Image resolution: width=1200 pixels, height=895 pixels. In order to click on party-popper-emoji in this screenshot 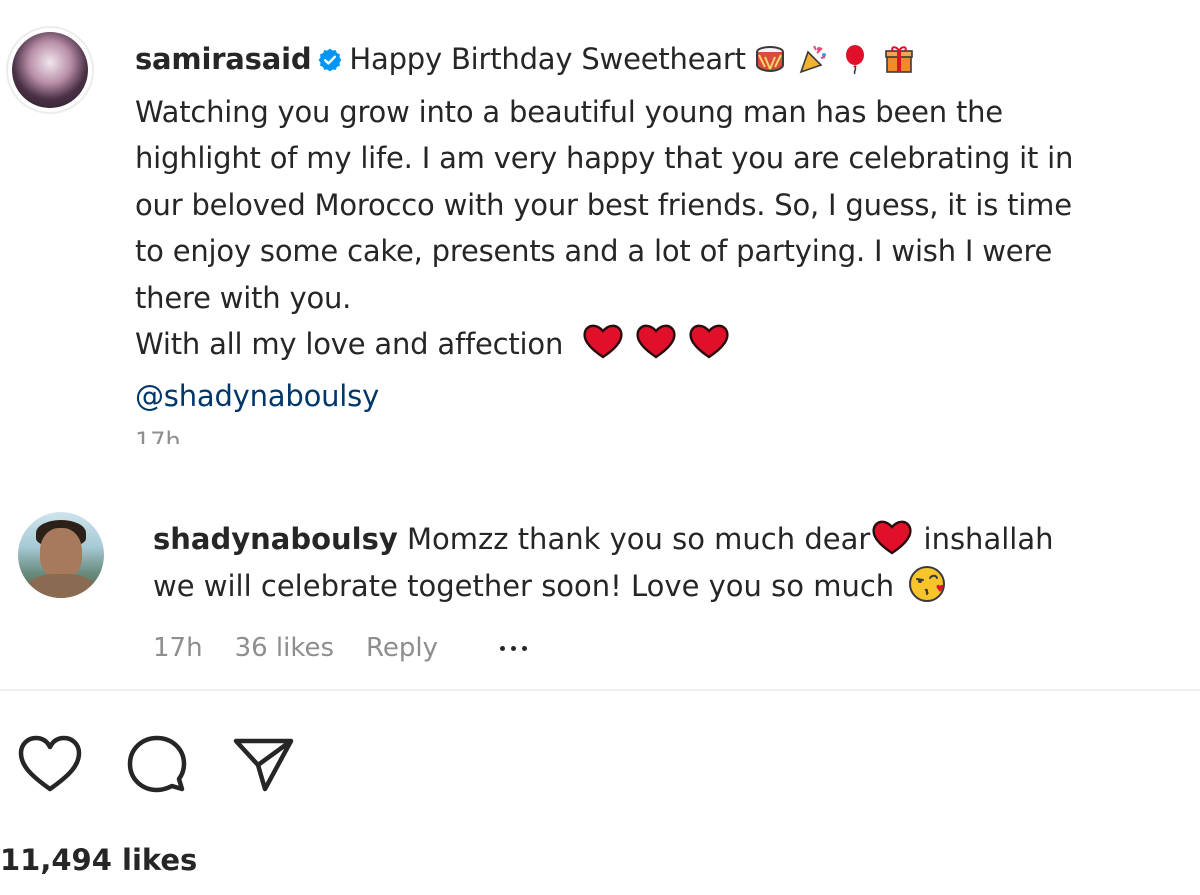, I will do `click(812, 59)`.